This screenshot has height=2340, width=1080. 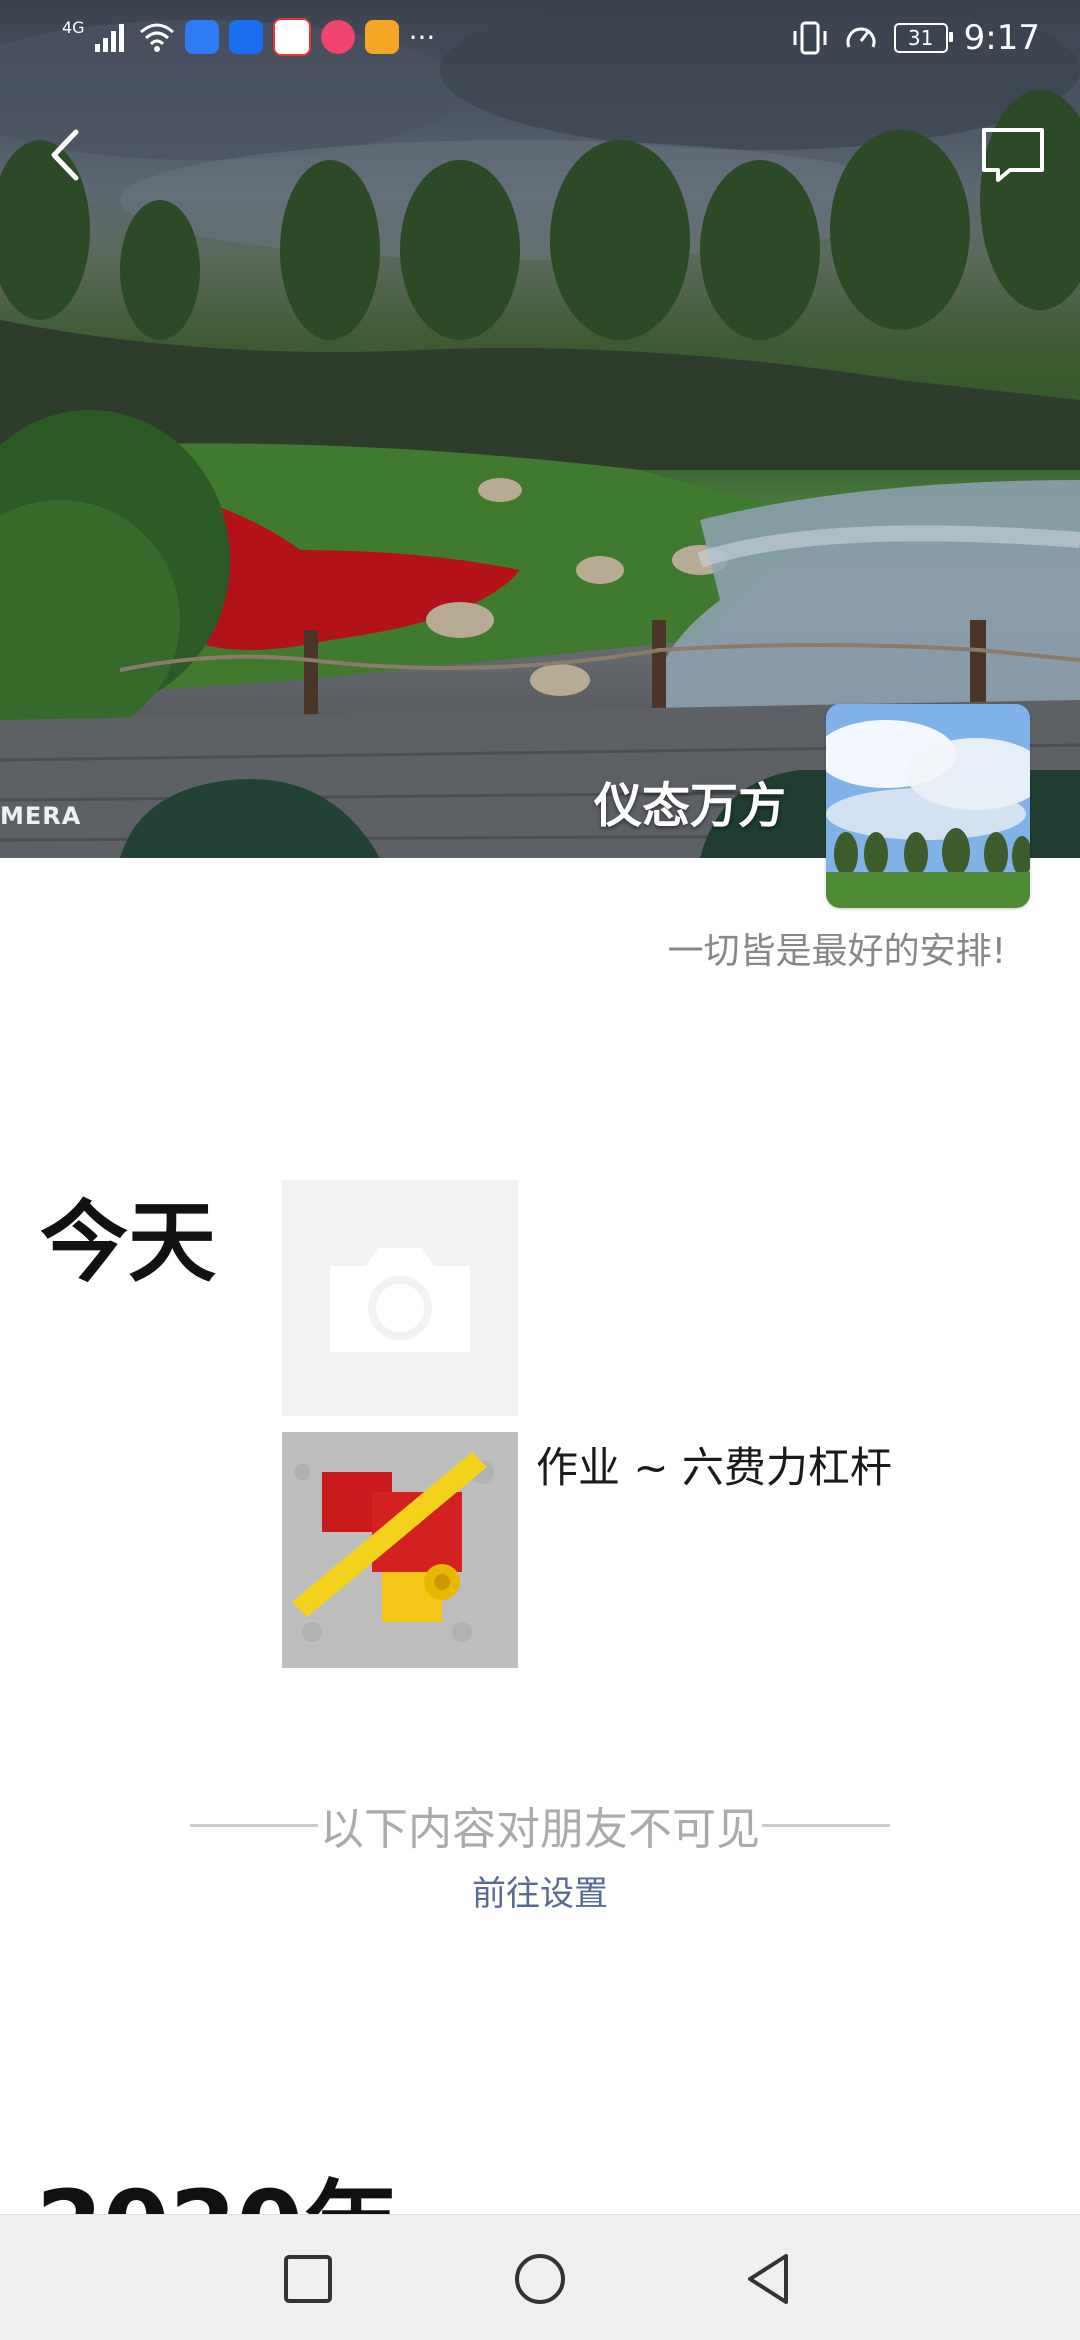 What do you see at coordinates (810, 38) in the screenshot?
I see `vibrate-icon` at bounding box center [810, 38].